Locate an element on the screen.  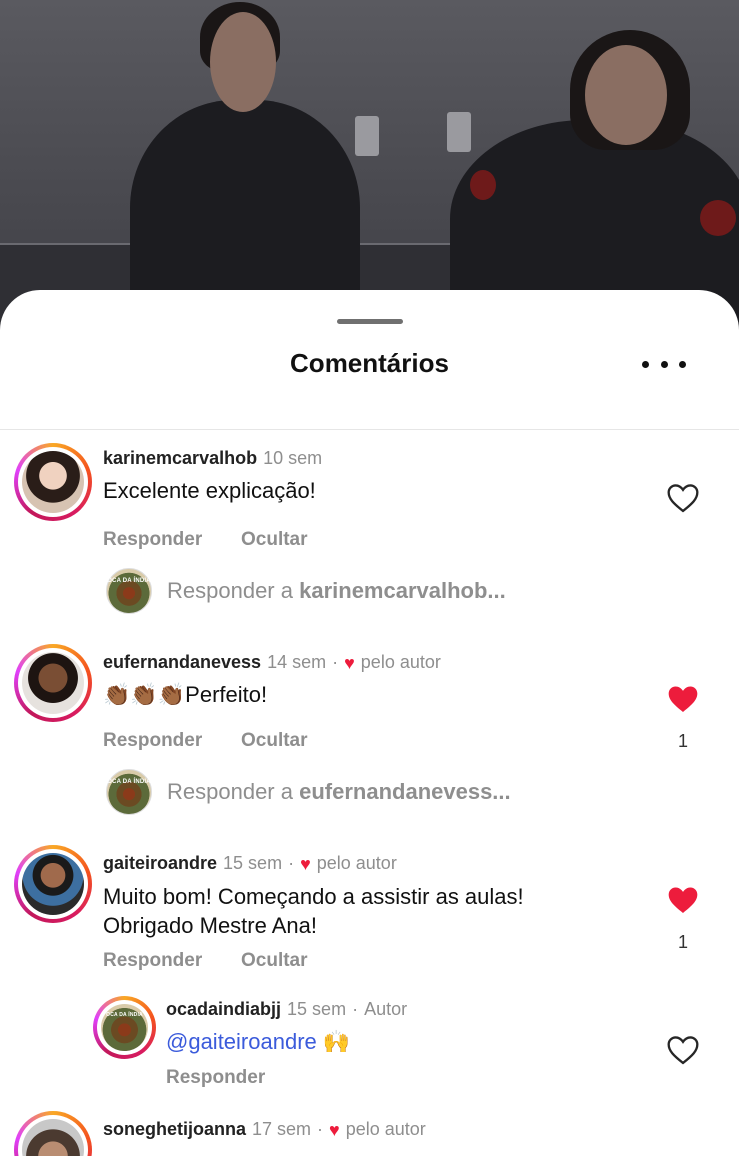
reply-text: @gaiteiroandre 🙌 is located at coordinates (258, 1042).